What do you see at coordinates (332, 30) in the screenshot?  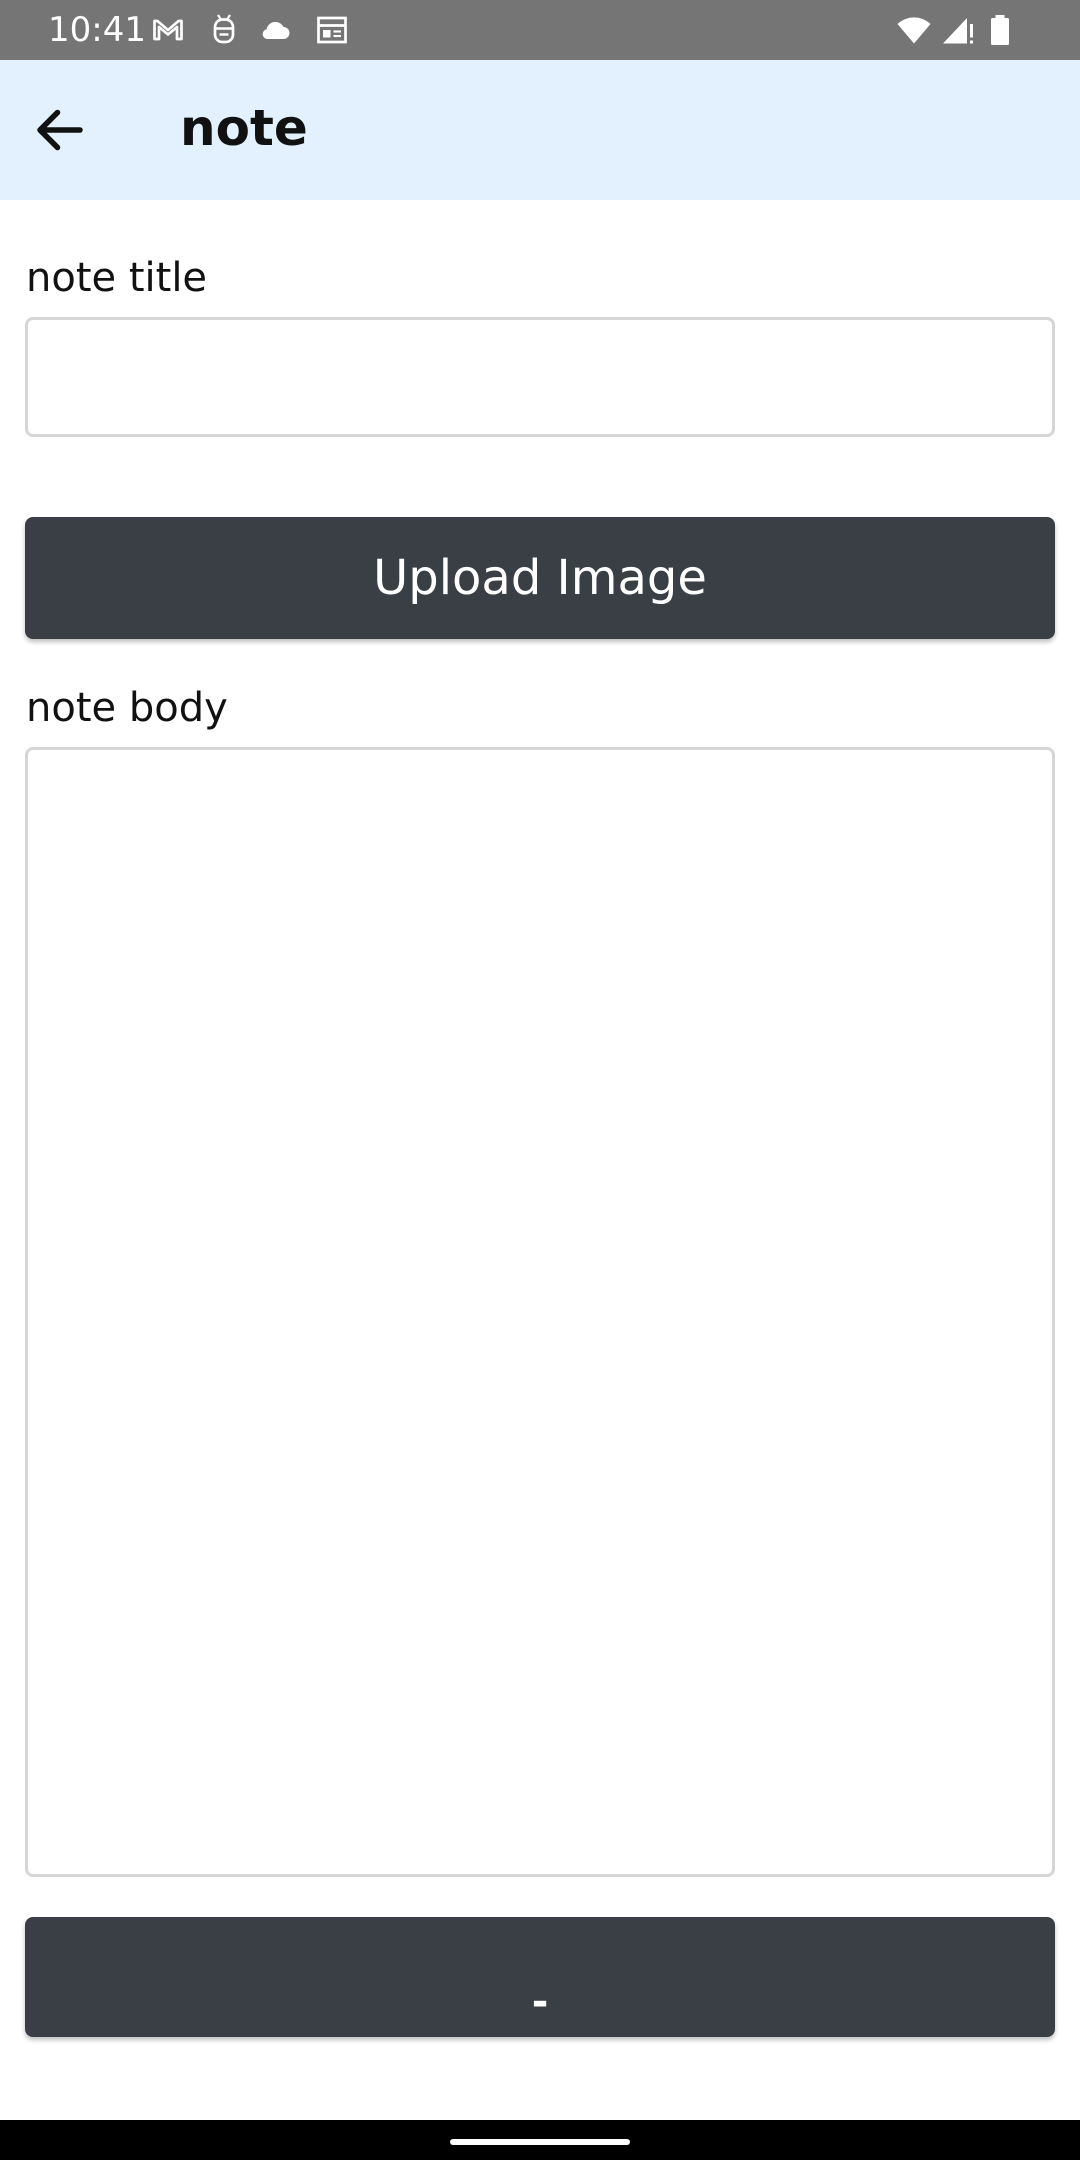 I see `calendar-icon` at bounding box center [332, 30].